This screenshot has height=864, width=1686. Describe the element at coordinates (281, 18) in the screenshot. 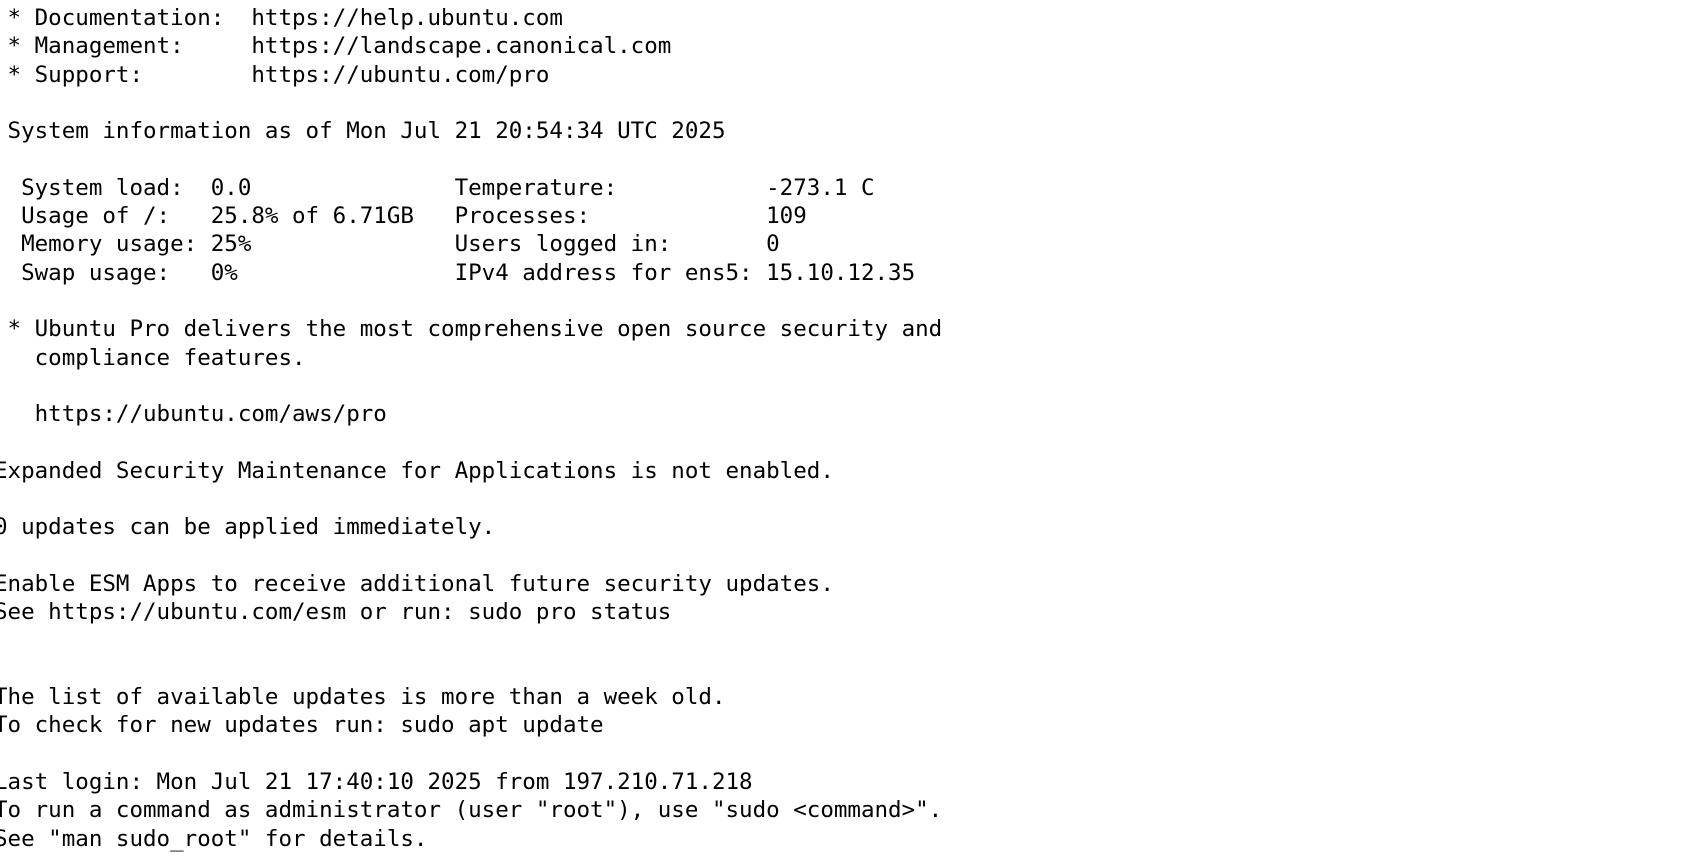

I see `motd-documentation-line: * Documentation: https://help.ubuntu.com` at that location.